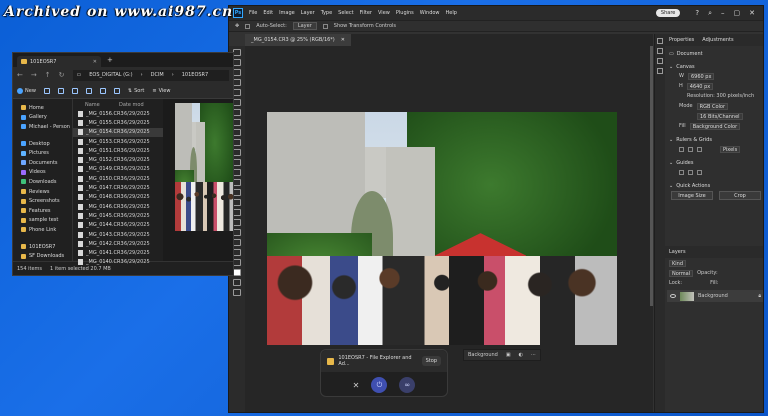  What do you see at coordinates (692, 195) in the screenshot?
I see `image-size-button: Image Size` at bounding box center [692, 195].